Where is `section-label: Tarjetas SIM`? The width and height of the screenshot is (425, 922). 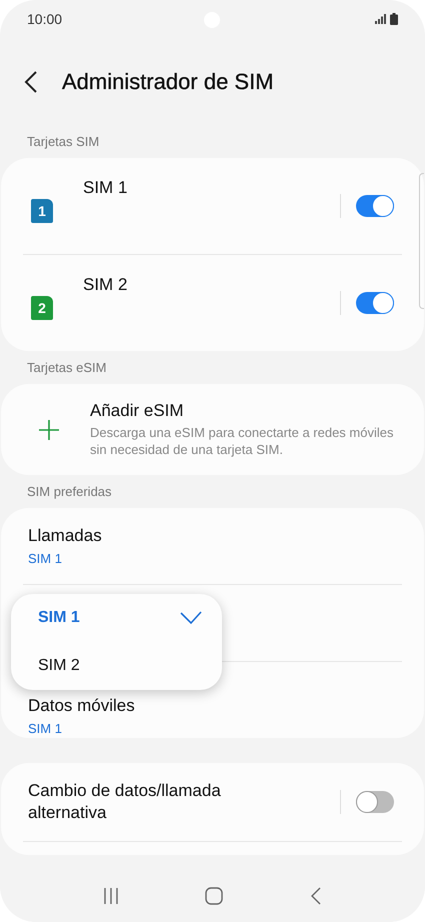 section-label: Tarjetas SIM is located at coordinates (63, 142).